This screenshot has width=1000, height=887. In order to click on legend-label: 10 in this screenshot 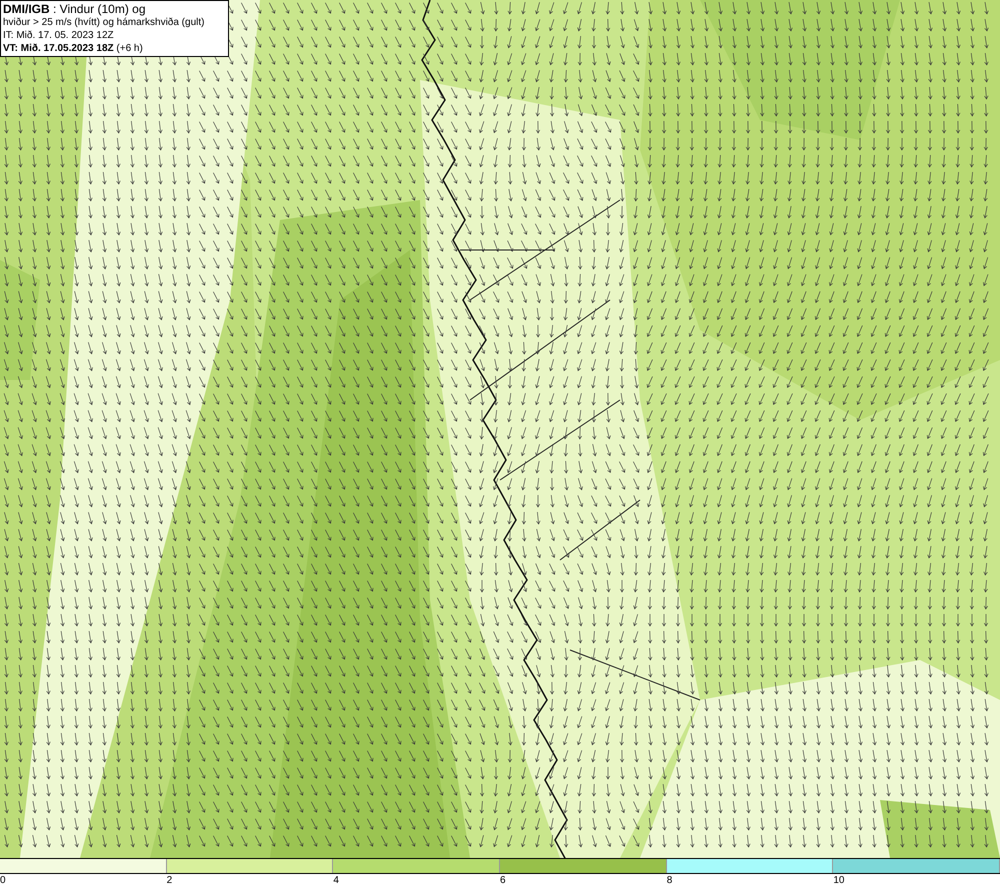, I will do `click(838, 880)`.